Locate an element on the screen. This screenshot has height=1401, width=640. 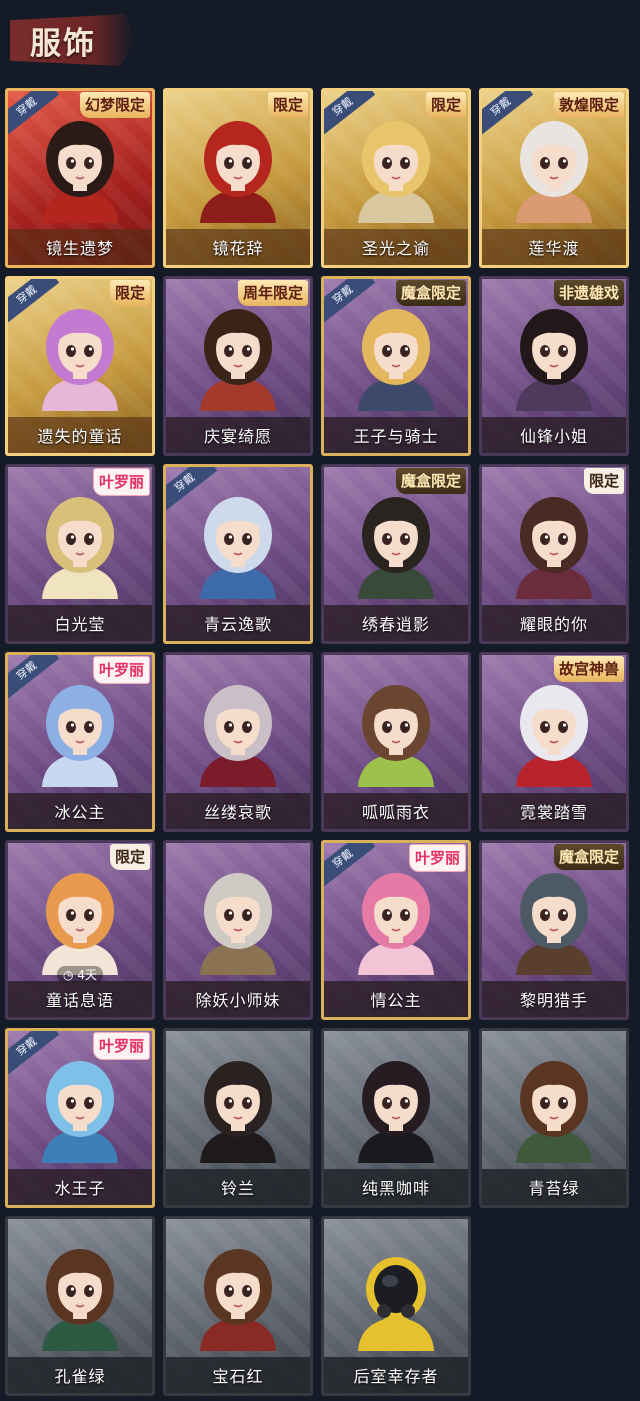
costume-name: 遗失的童话 is located at coordinates (80, 436).